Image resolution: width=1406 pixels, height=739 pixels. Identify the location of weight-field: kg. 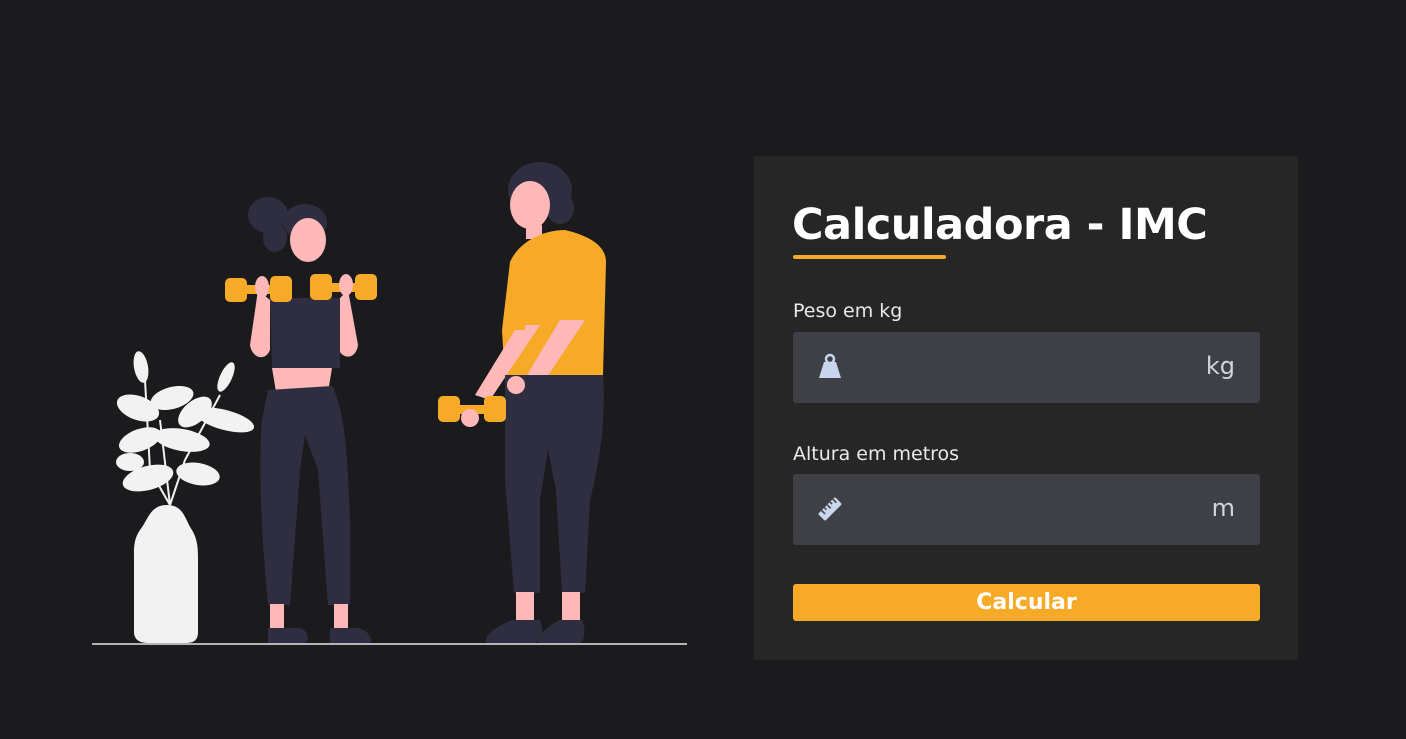
(1026, 367).